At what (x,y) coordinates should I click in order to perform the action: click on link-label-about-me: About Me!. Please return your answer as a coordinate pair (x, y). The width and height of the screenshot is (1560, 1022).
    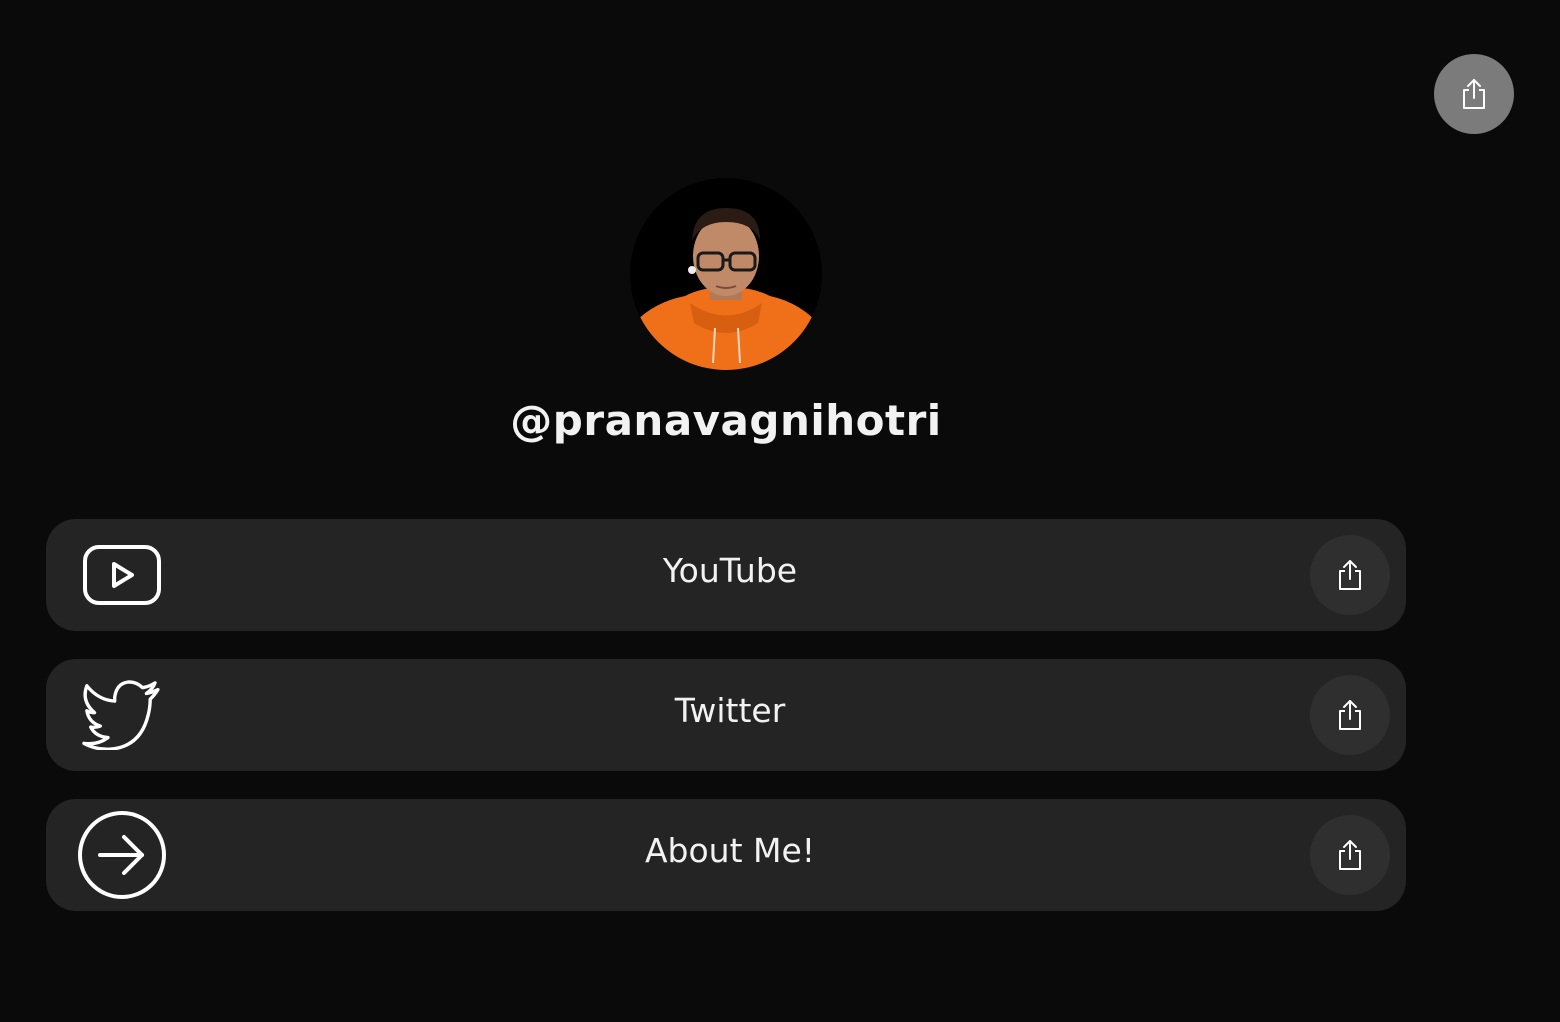
    Looking at the image, I should click on (730, 850).